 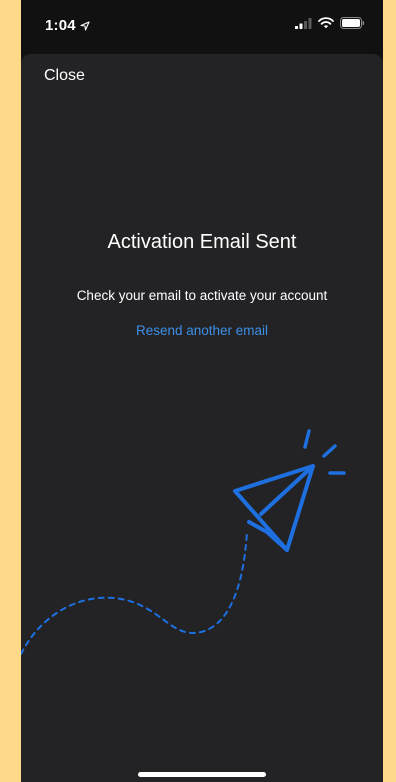 I want to click on status-time-group: 1:04, so click(x=67, y=25).